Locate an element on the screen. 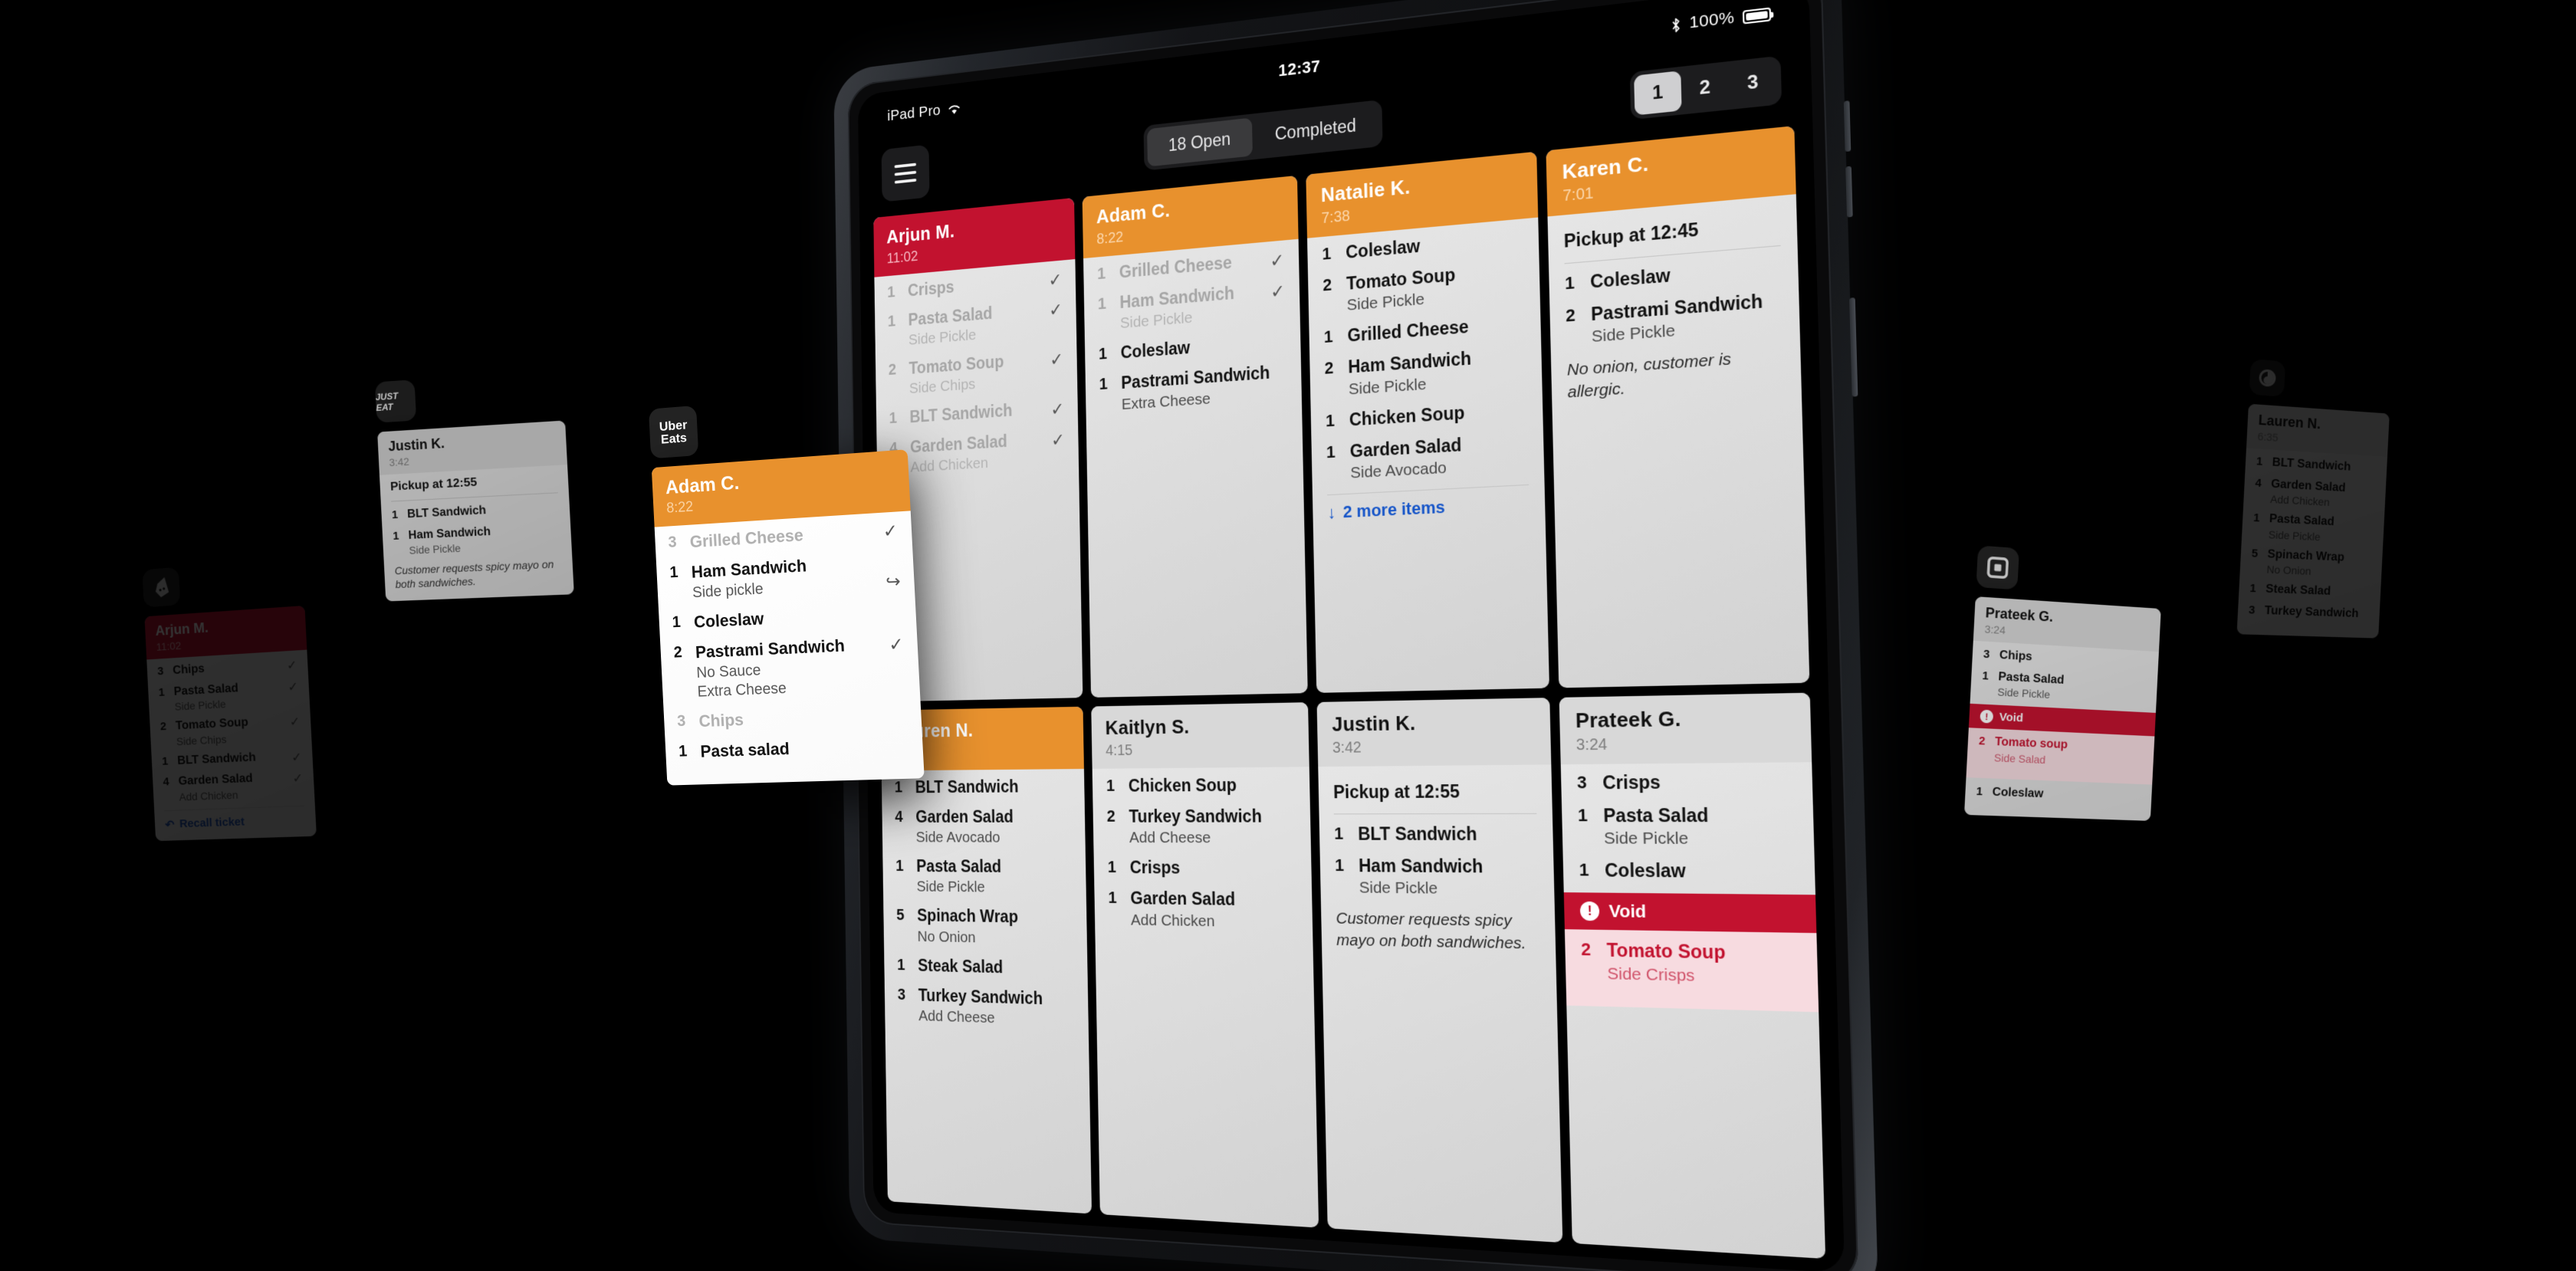 The image size is (2576, 1271). ticket-line-item: 1 Ham Sandwich Side pickle ↩ is located at coordinates (785, 577).